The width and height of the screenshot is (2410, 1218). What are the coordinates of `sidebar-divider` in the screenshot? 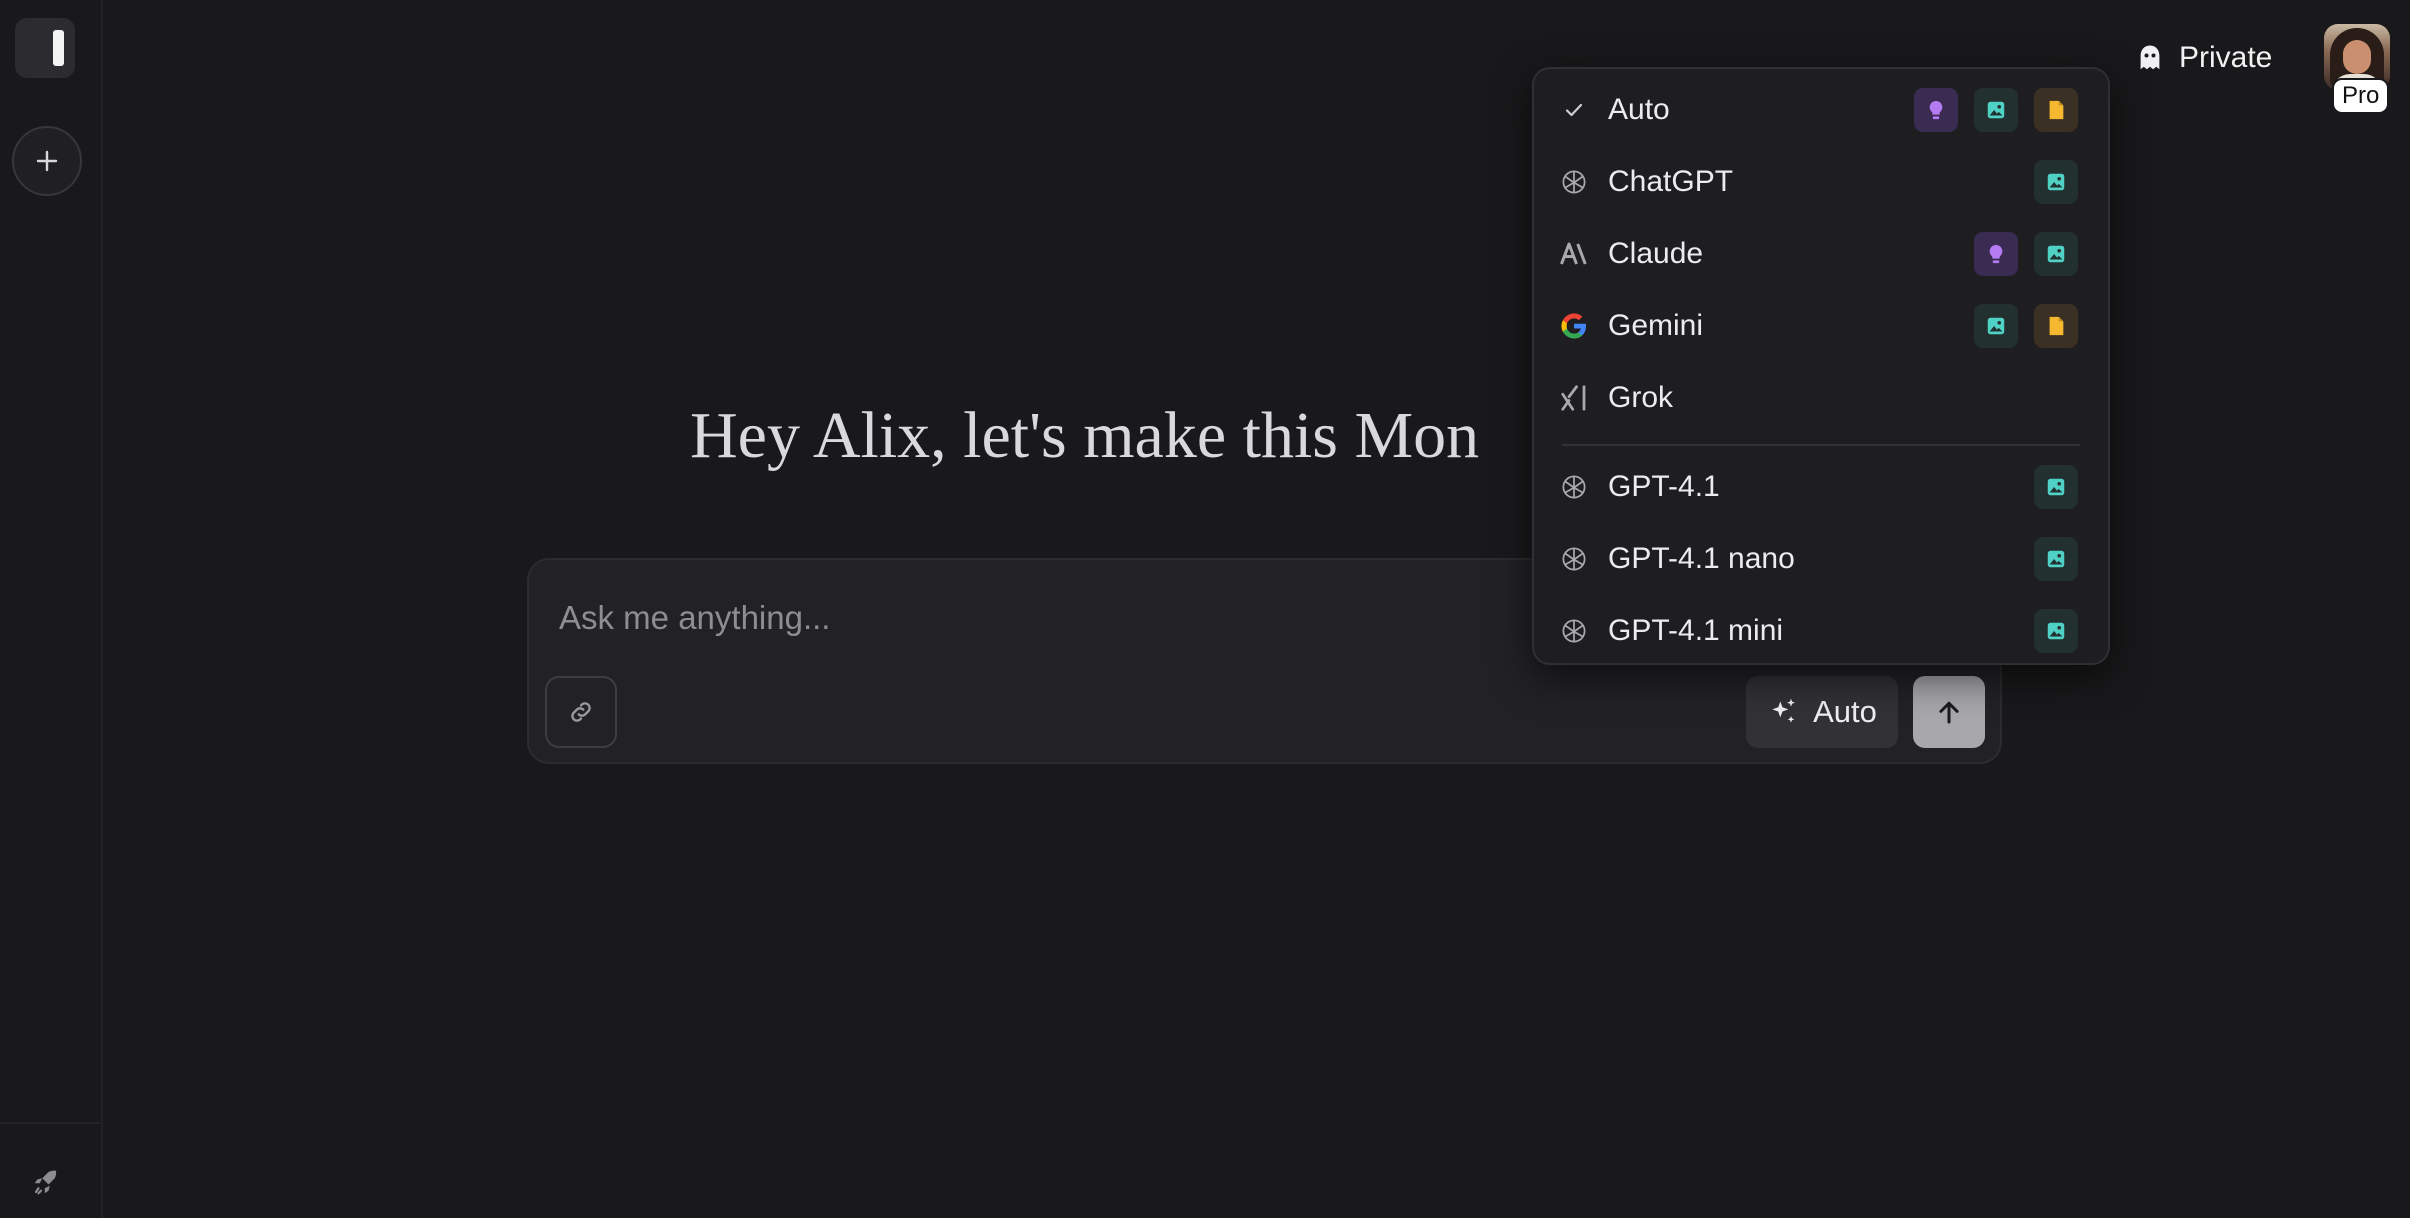 It's located at (51, 1123).